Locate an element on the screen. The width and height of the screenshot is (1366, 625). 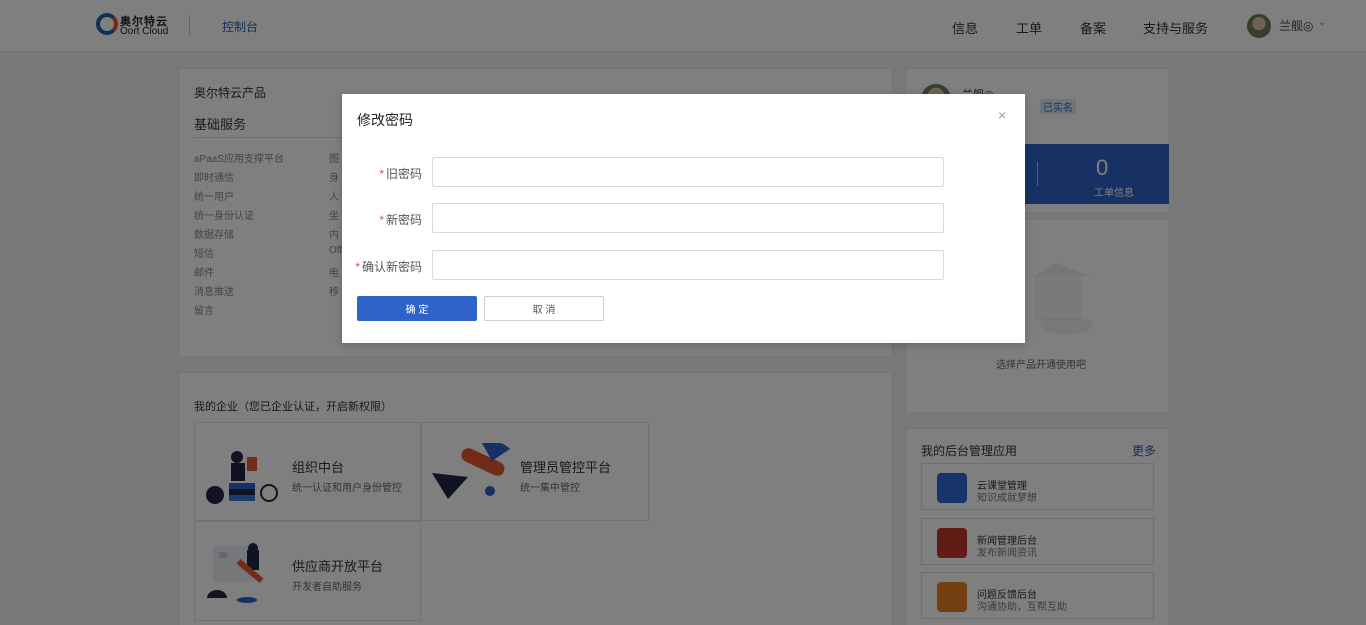
cancel-button: 取 消 is located at coordinates (544, 308).